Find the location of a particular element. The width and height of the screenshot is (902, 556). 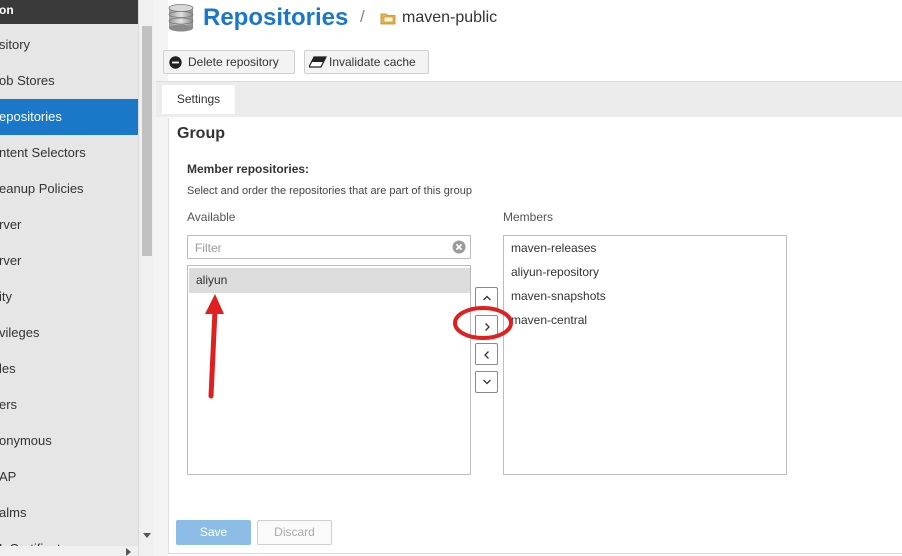

member-repositories-label: Member repositories: is located at coordinates (248, 169).